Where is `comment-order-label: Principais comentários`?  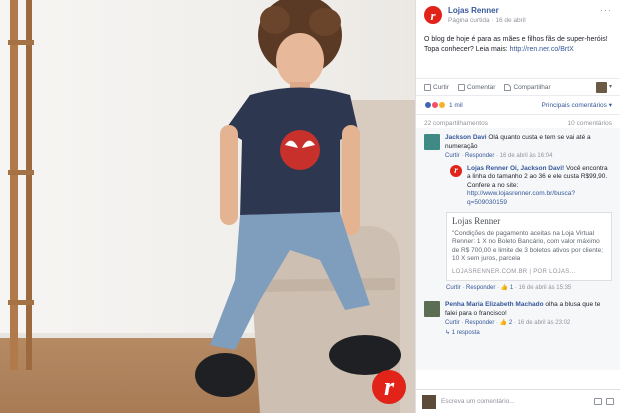 comment-order-label: Principais comentários is located at coordinates (574, 105).